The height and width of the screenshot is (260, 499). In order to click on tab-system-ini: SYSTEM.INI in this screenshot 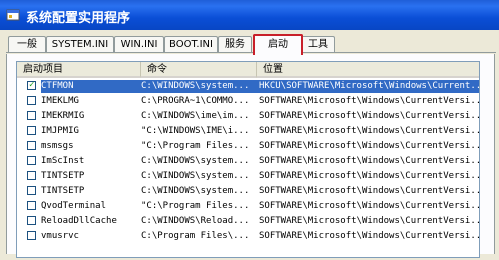, I will do `click(80, 44)`.